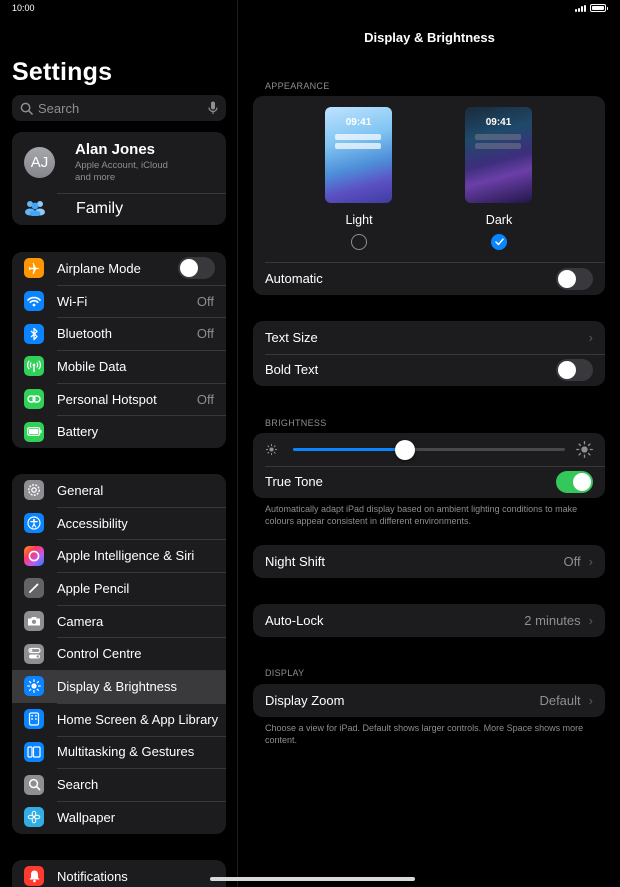 This screenshot has height=887, width=620. I want to click on sidebar-item-label: Mobile Data, so click(92, 366).